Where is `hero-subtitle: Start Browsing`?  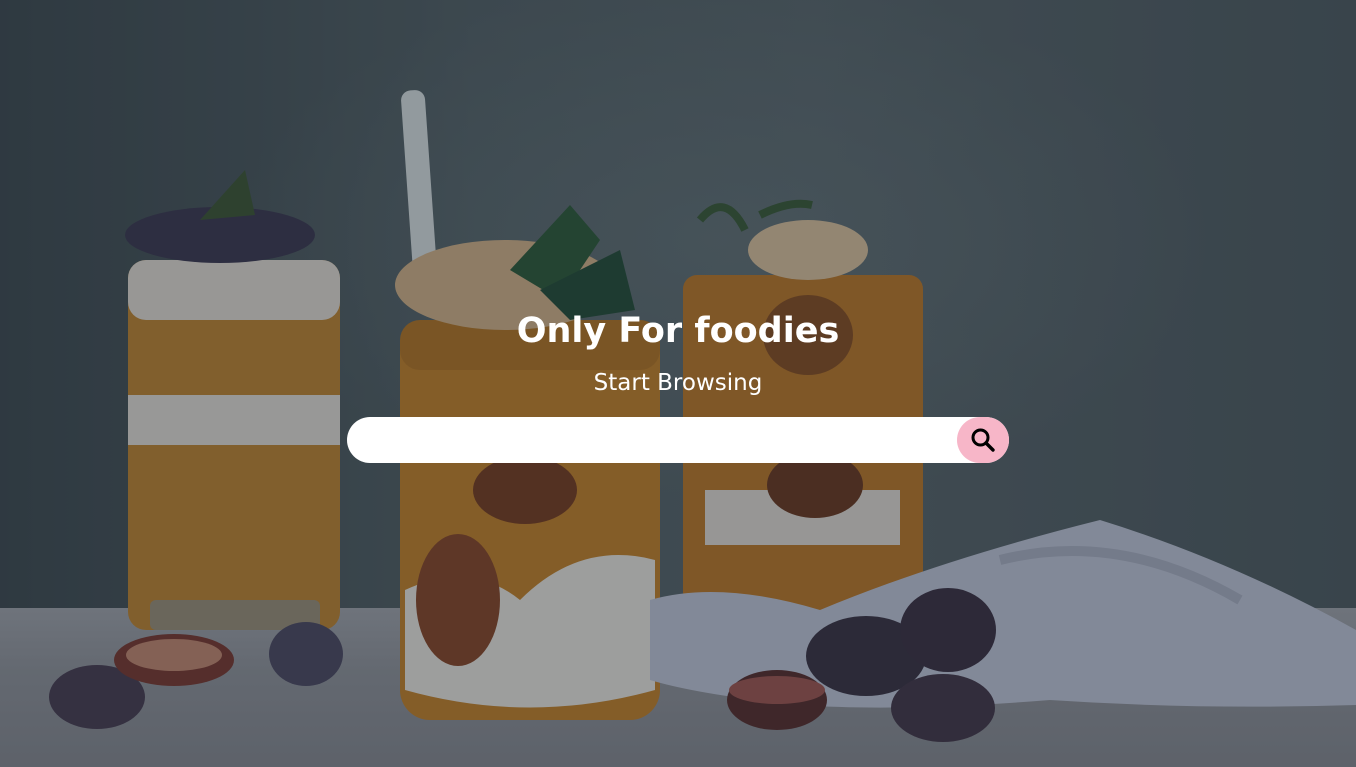
hero-subtitle: Start Browsing is located at coordinates (678, 383).